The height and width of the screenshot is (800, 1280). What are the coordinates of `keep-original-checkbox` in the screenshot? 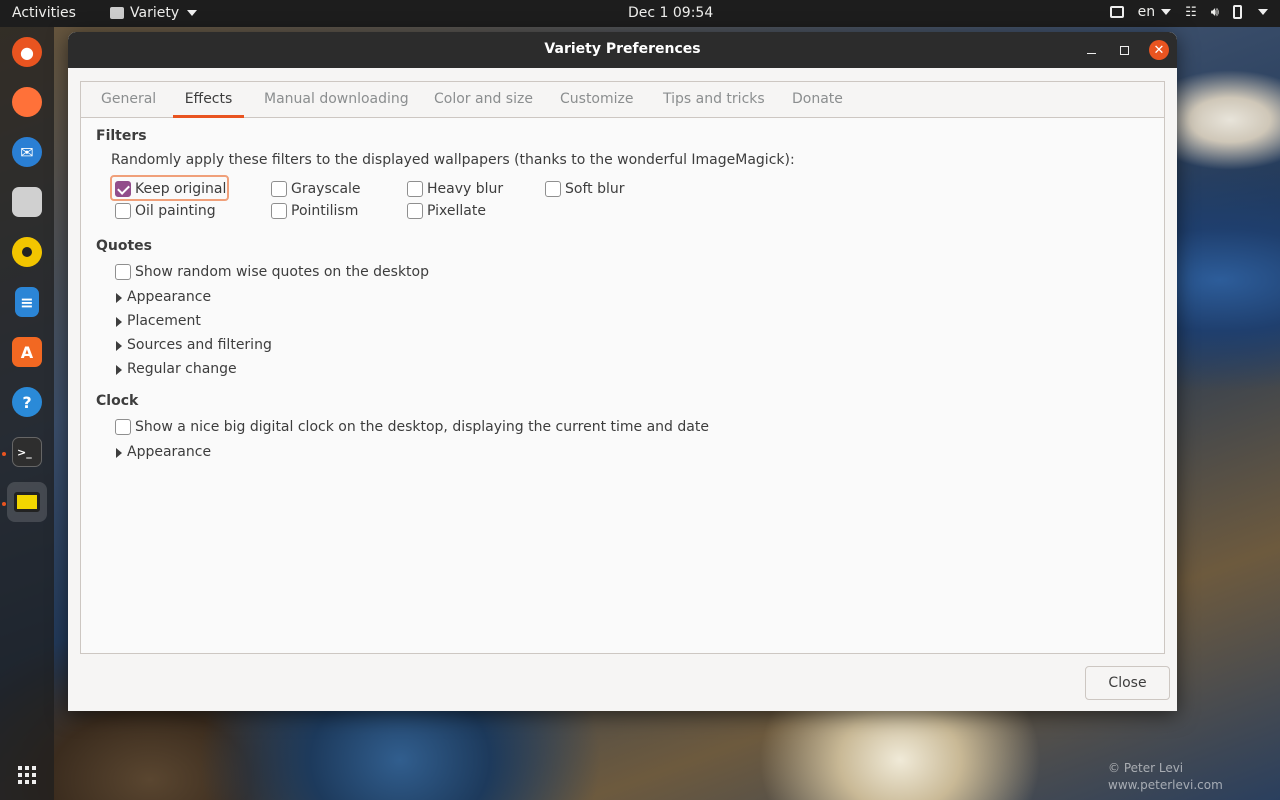 It's located at (123, 189).